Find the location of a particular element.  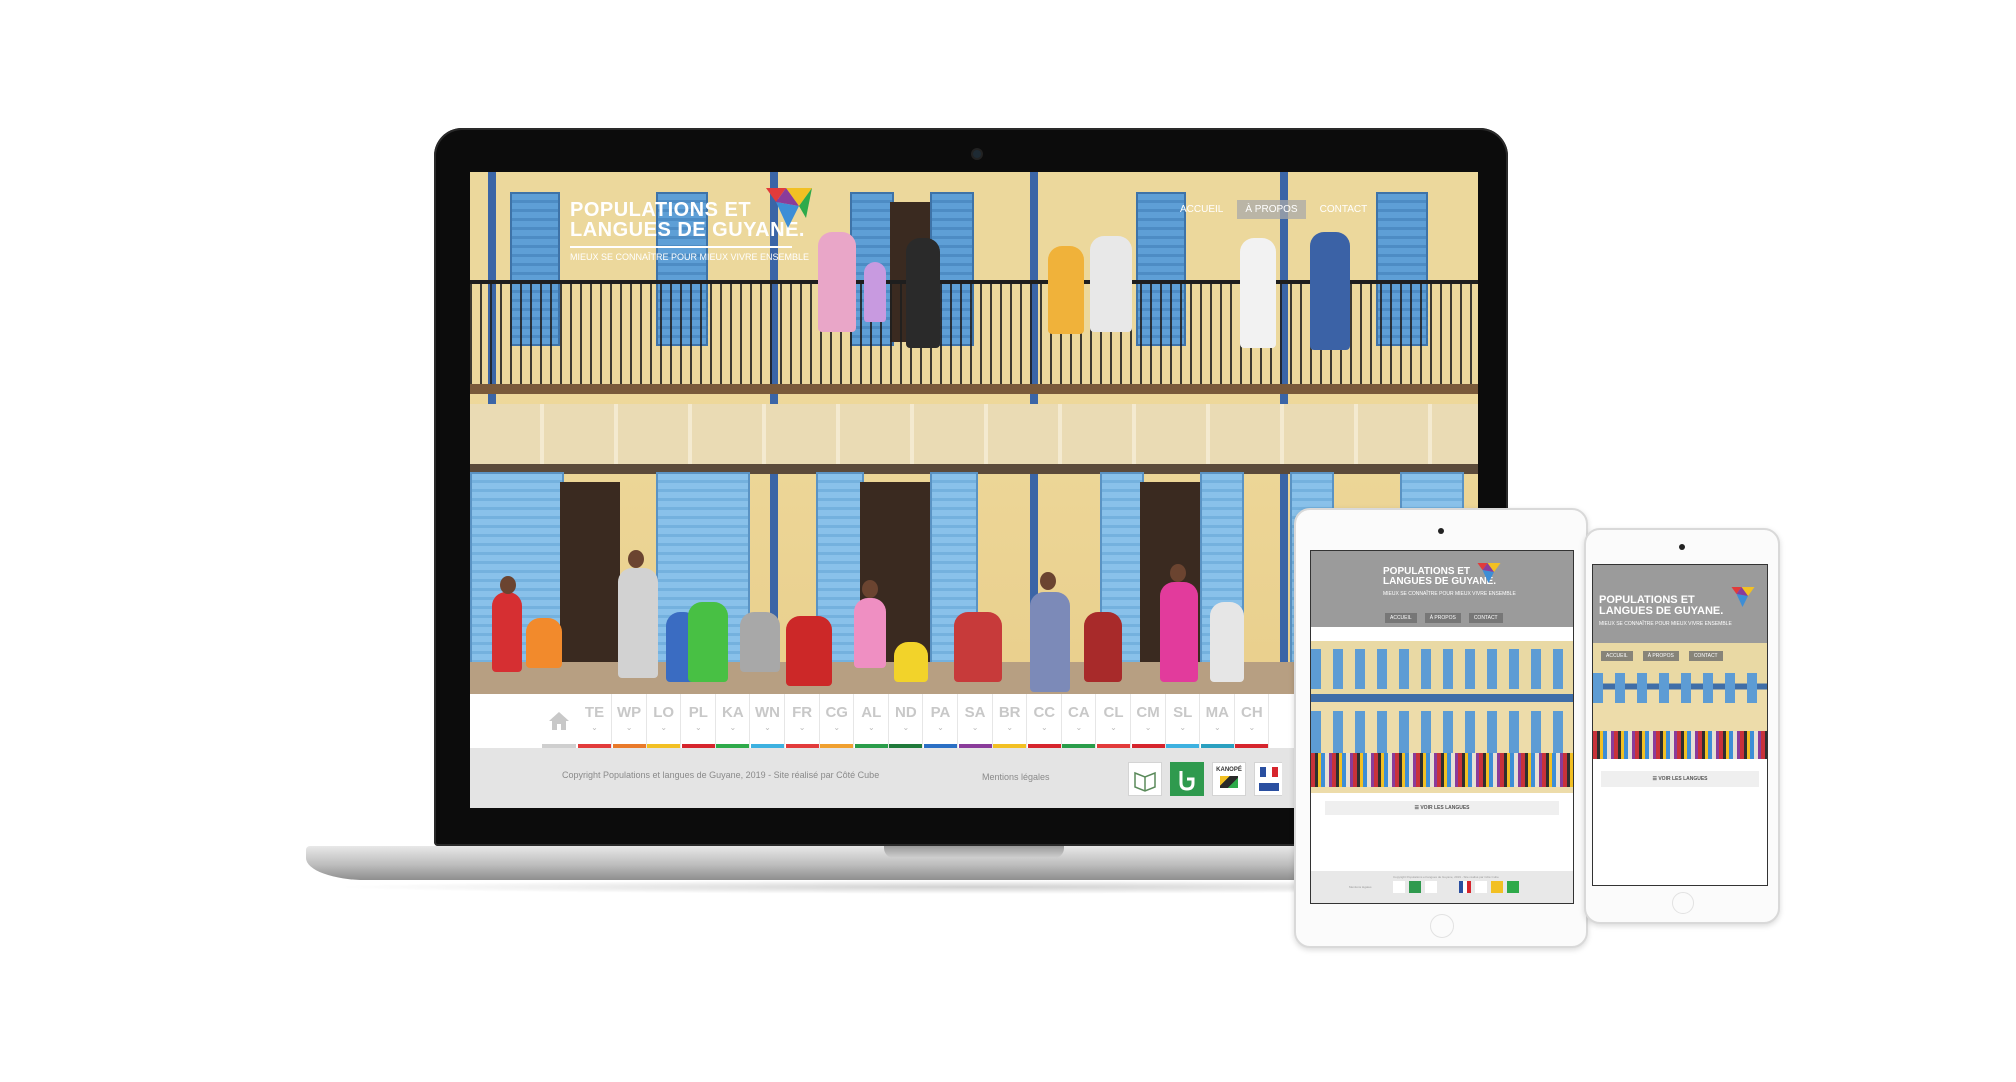

mobile-hero-photo: ACCUEIL À PROPOS CONTACT is located at coordinates (1680, 701).